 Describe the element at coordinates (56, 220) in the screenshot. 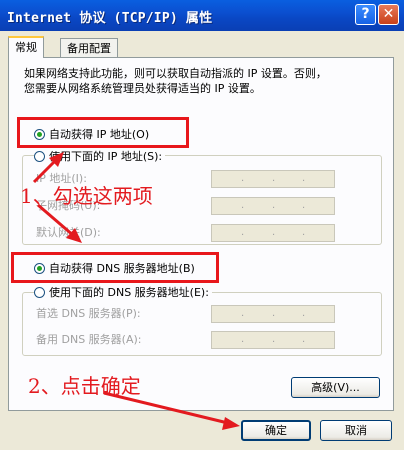

I see `arrow-to-auto-dns` at that location.